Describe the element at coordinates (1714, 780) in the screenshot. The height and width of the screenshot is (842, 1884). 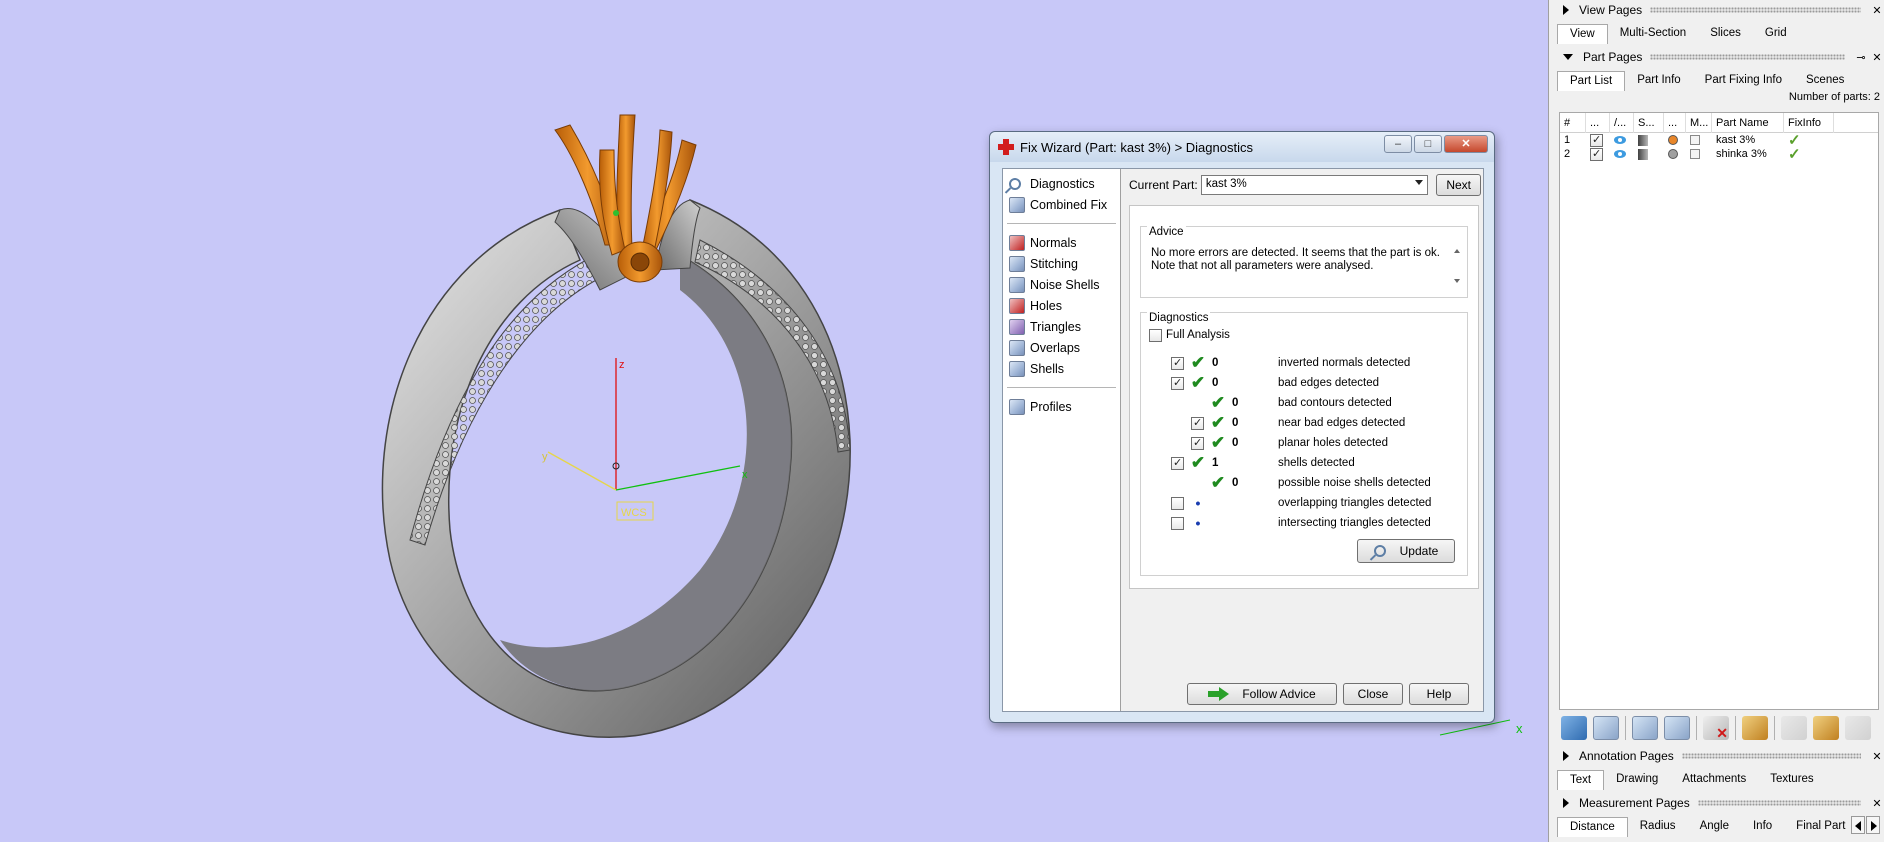
I see `tab-attachments: Attachments` at that location.